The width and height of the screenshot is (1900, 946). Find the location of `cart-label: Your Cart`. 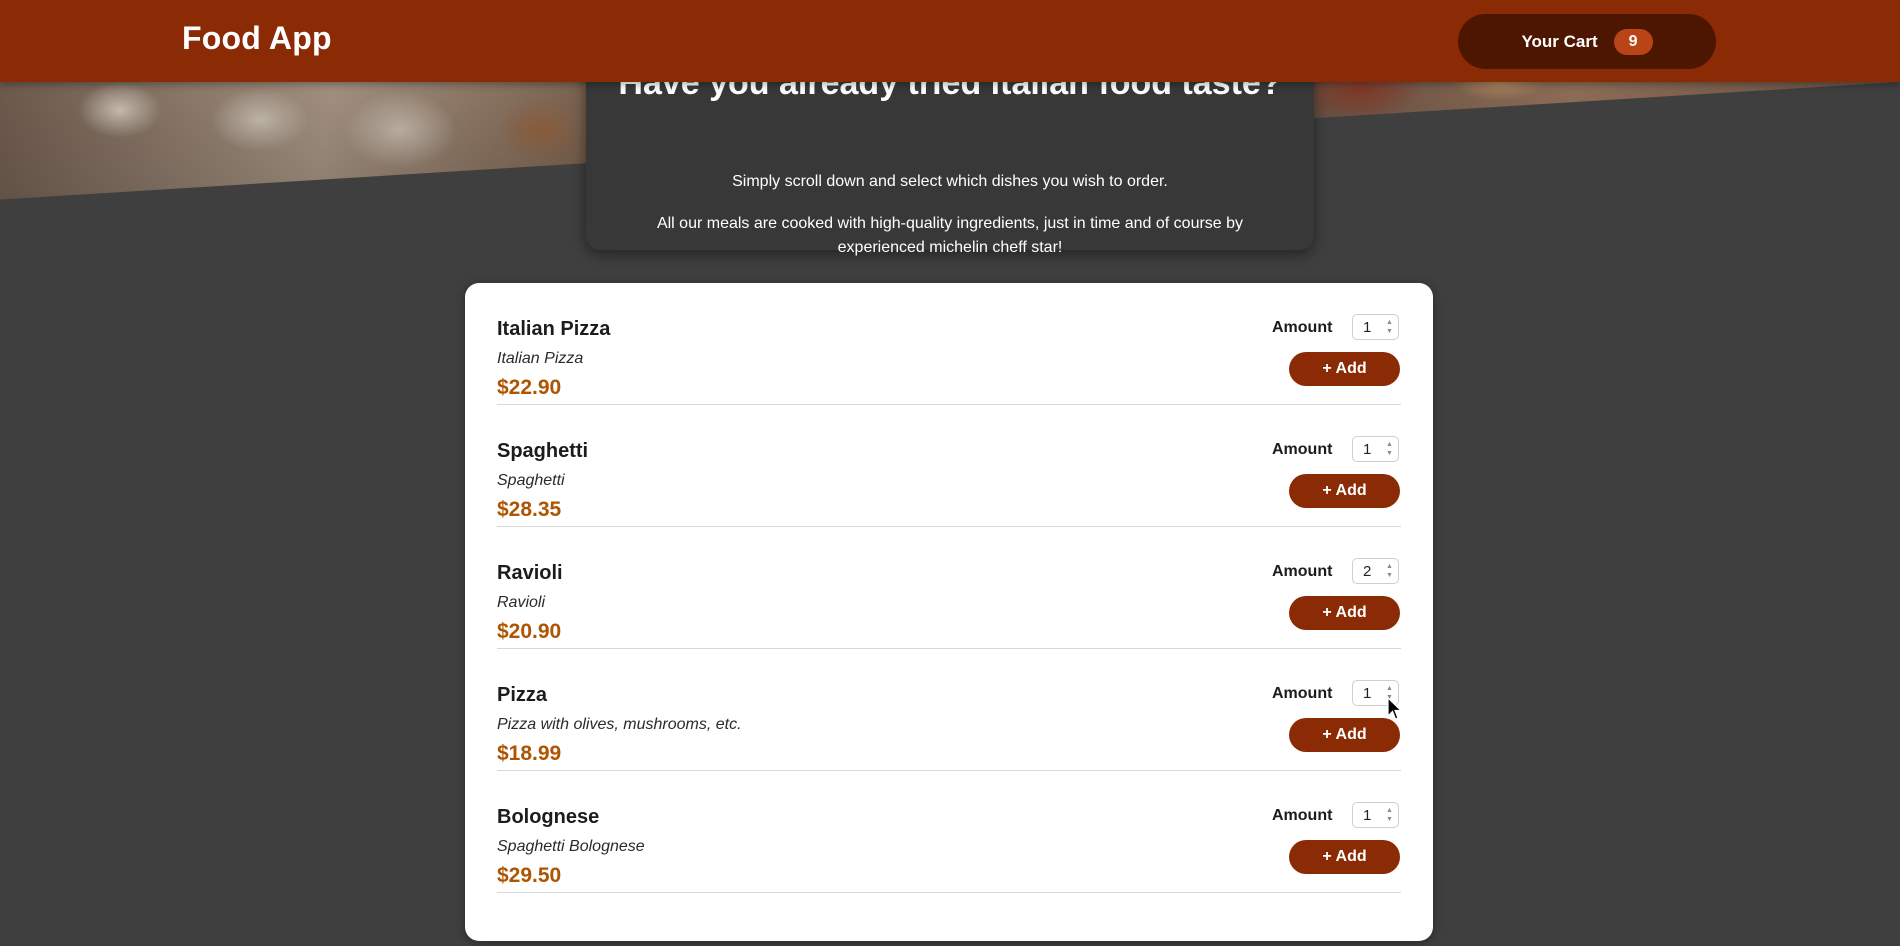

cart-label: Your Cart is located at coordinates (1559, 41).